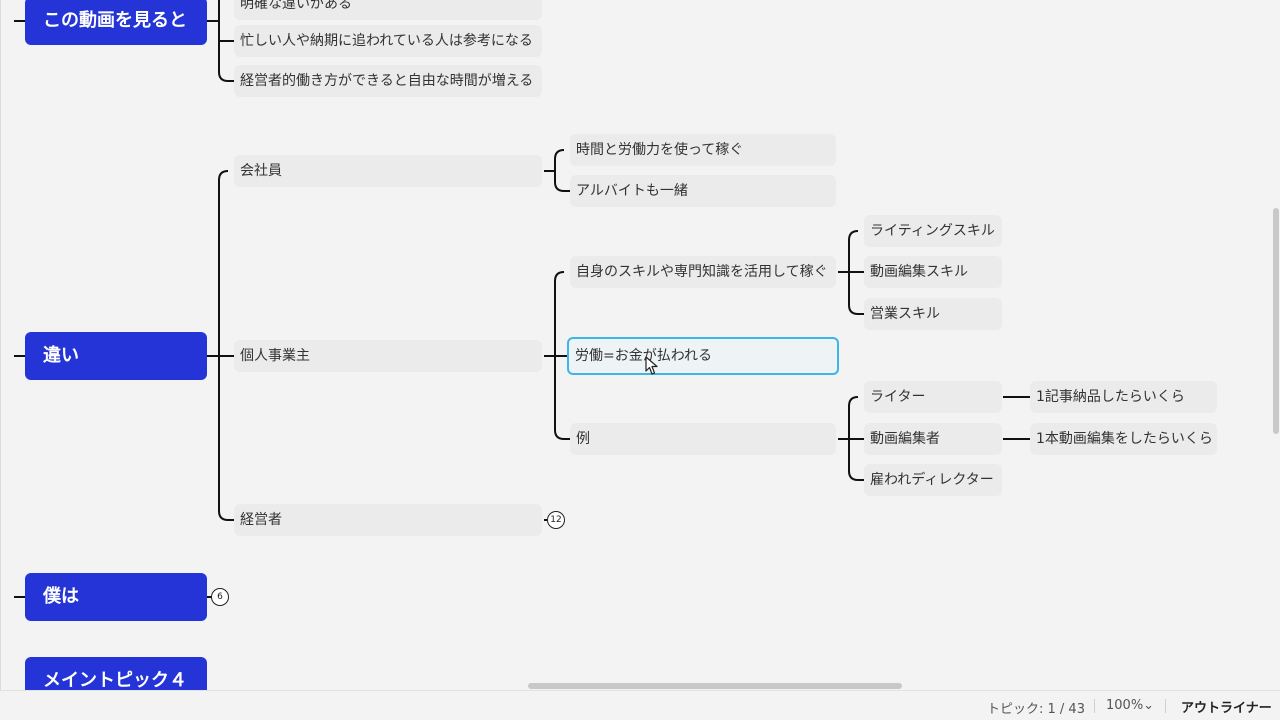 Image resolution: width=1280 pixels, height=720 pixels. What do you see at coordinates (116, 597) in the screenshot?
I see `main-topic-bokuwa: 僕は` at bounding box center [116, 597].